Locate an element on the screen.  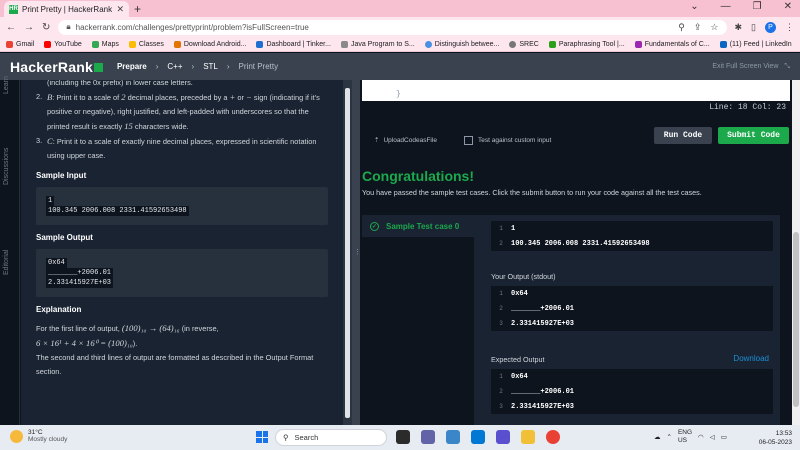
code-editor: } is located at coordinates (576, 91).